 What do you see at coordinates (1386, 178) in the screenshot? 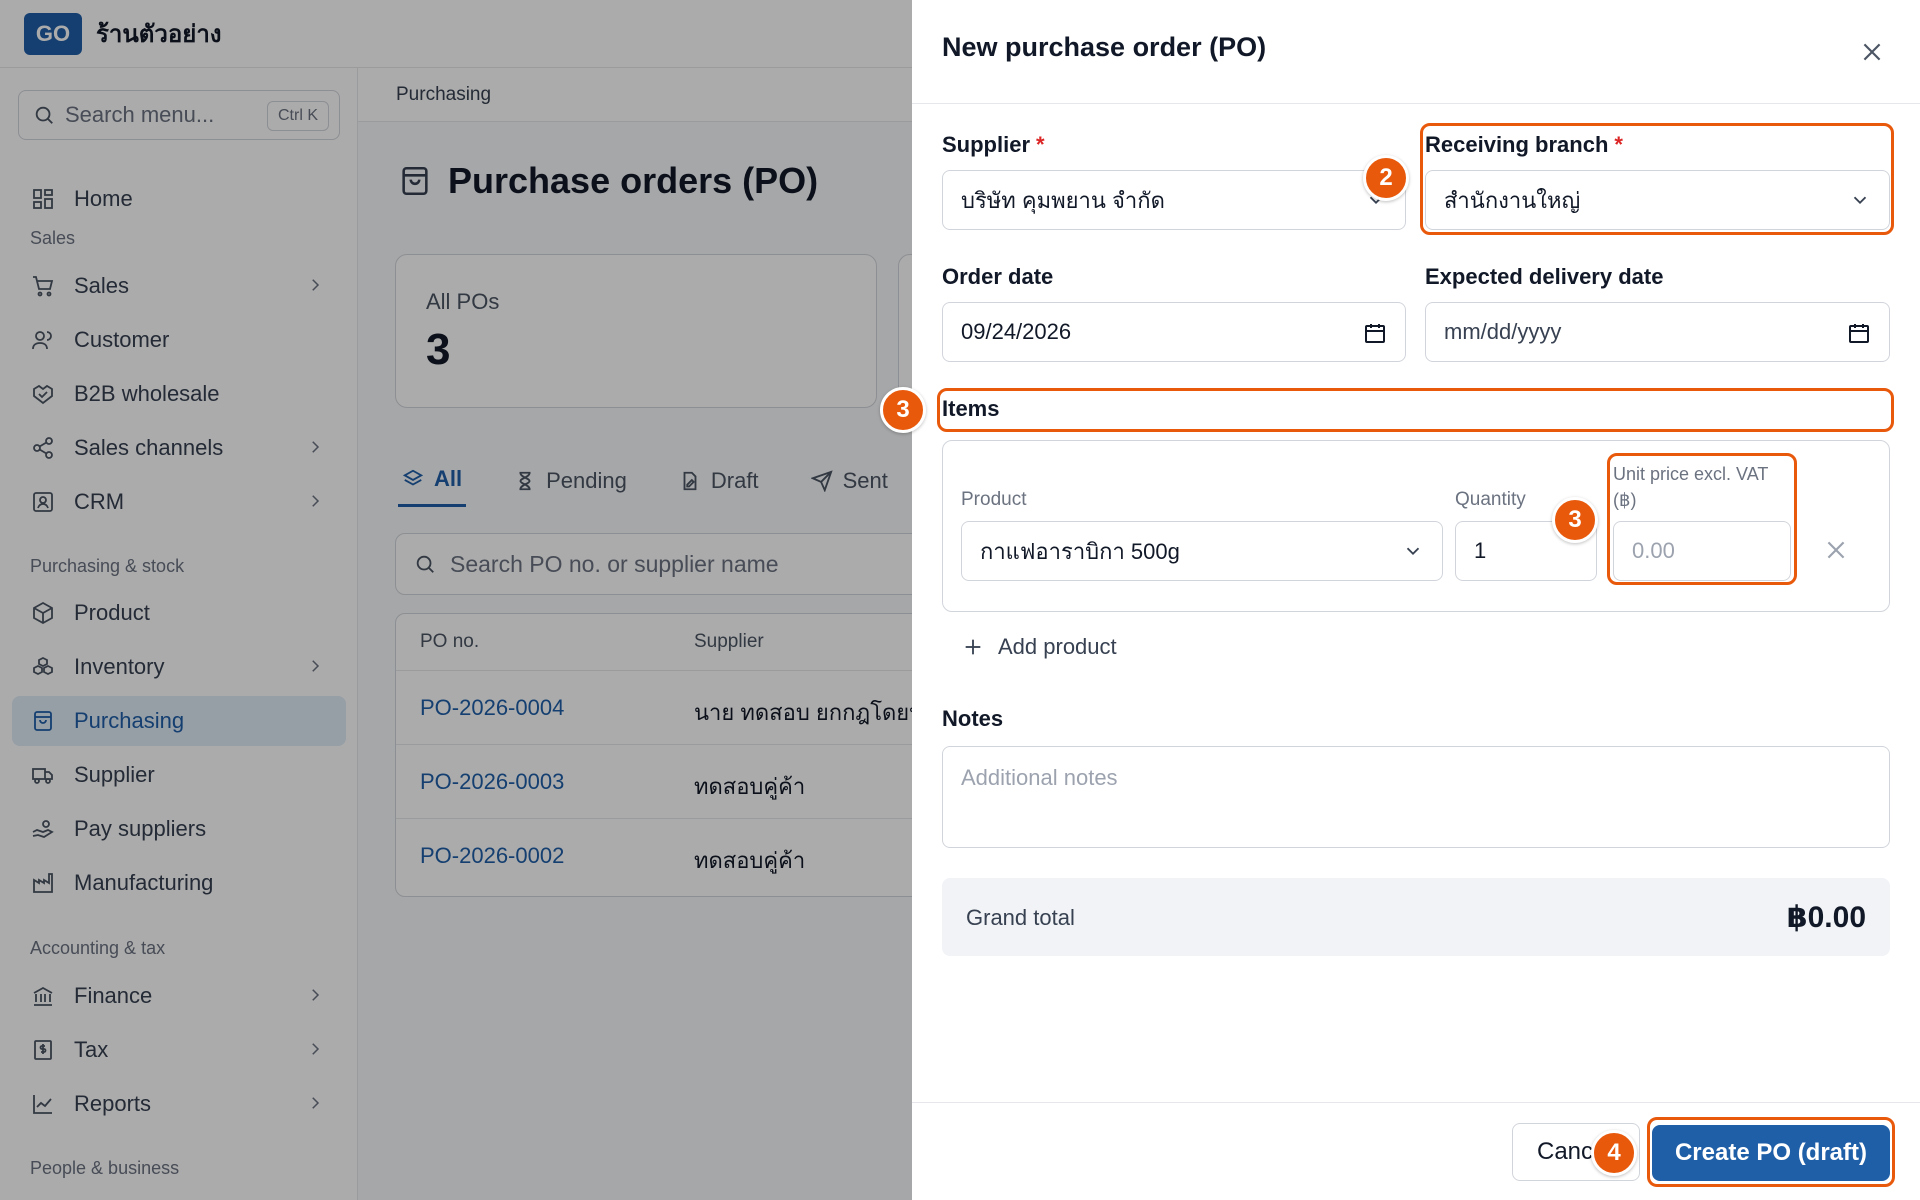
I see `step-badge-2: 2` at bounding box center [1386, 178].